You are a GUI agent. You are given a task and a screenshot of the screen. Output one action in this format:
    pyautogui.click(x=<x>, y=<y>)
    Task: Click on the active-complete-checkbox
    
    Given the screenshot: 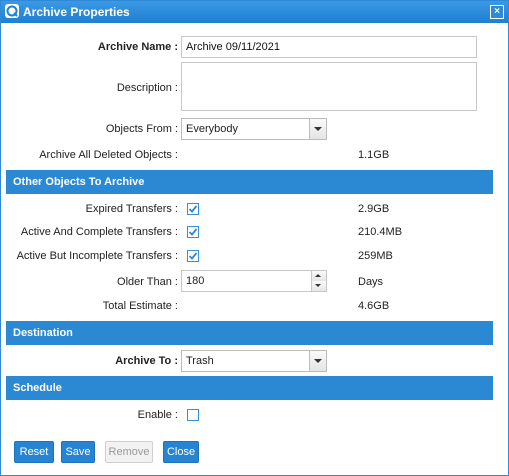 What is the action you would take?
    pyautogui.click(x=193, y=232)
    